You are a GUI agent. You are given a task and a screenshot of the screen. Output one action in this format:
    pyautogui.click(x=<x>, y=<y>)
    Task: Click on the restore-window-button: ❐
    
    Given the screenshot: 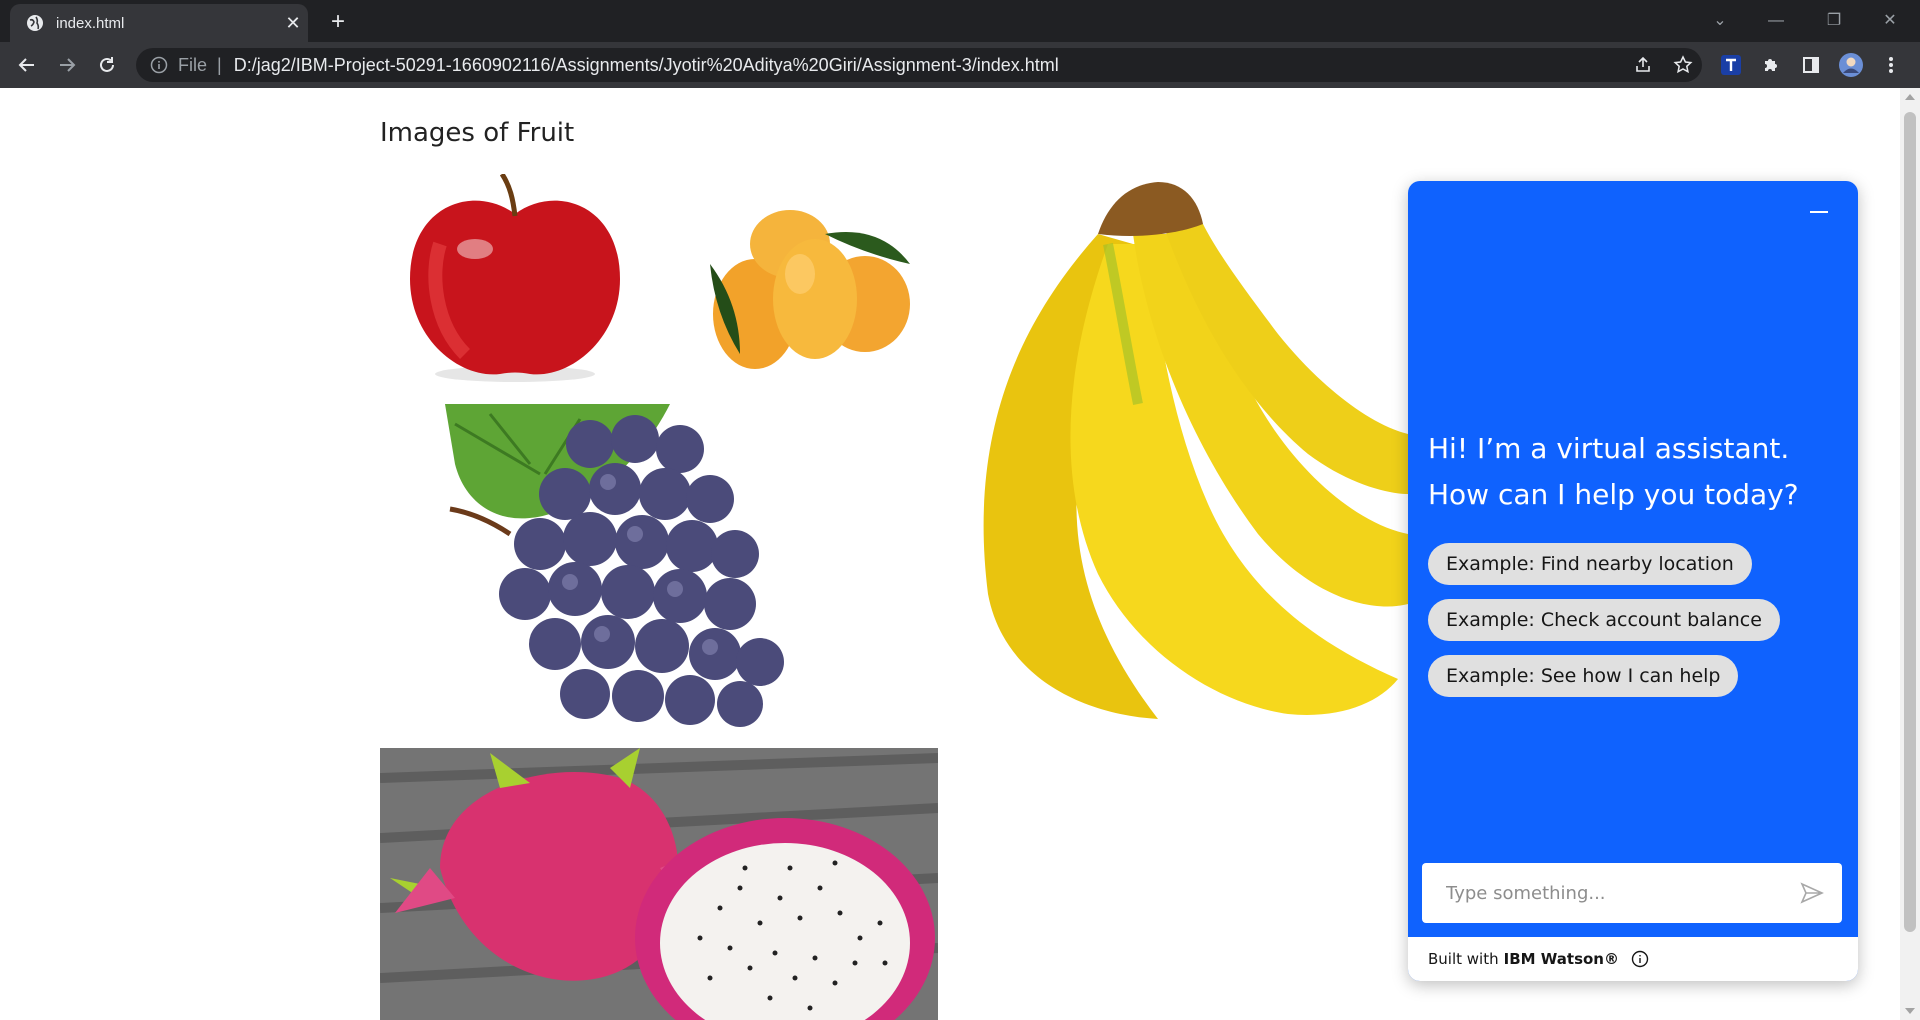 What is the action you would take?
    pyautogui.click(x=1834, y=21)
    